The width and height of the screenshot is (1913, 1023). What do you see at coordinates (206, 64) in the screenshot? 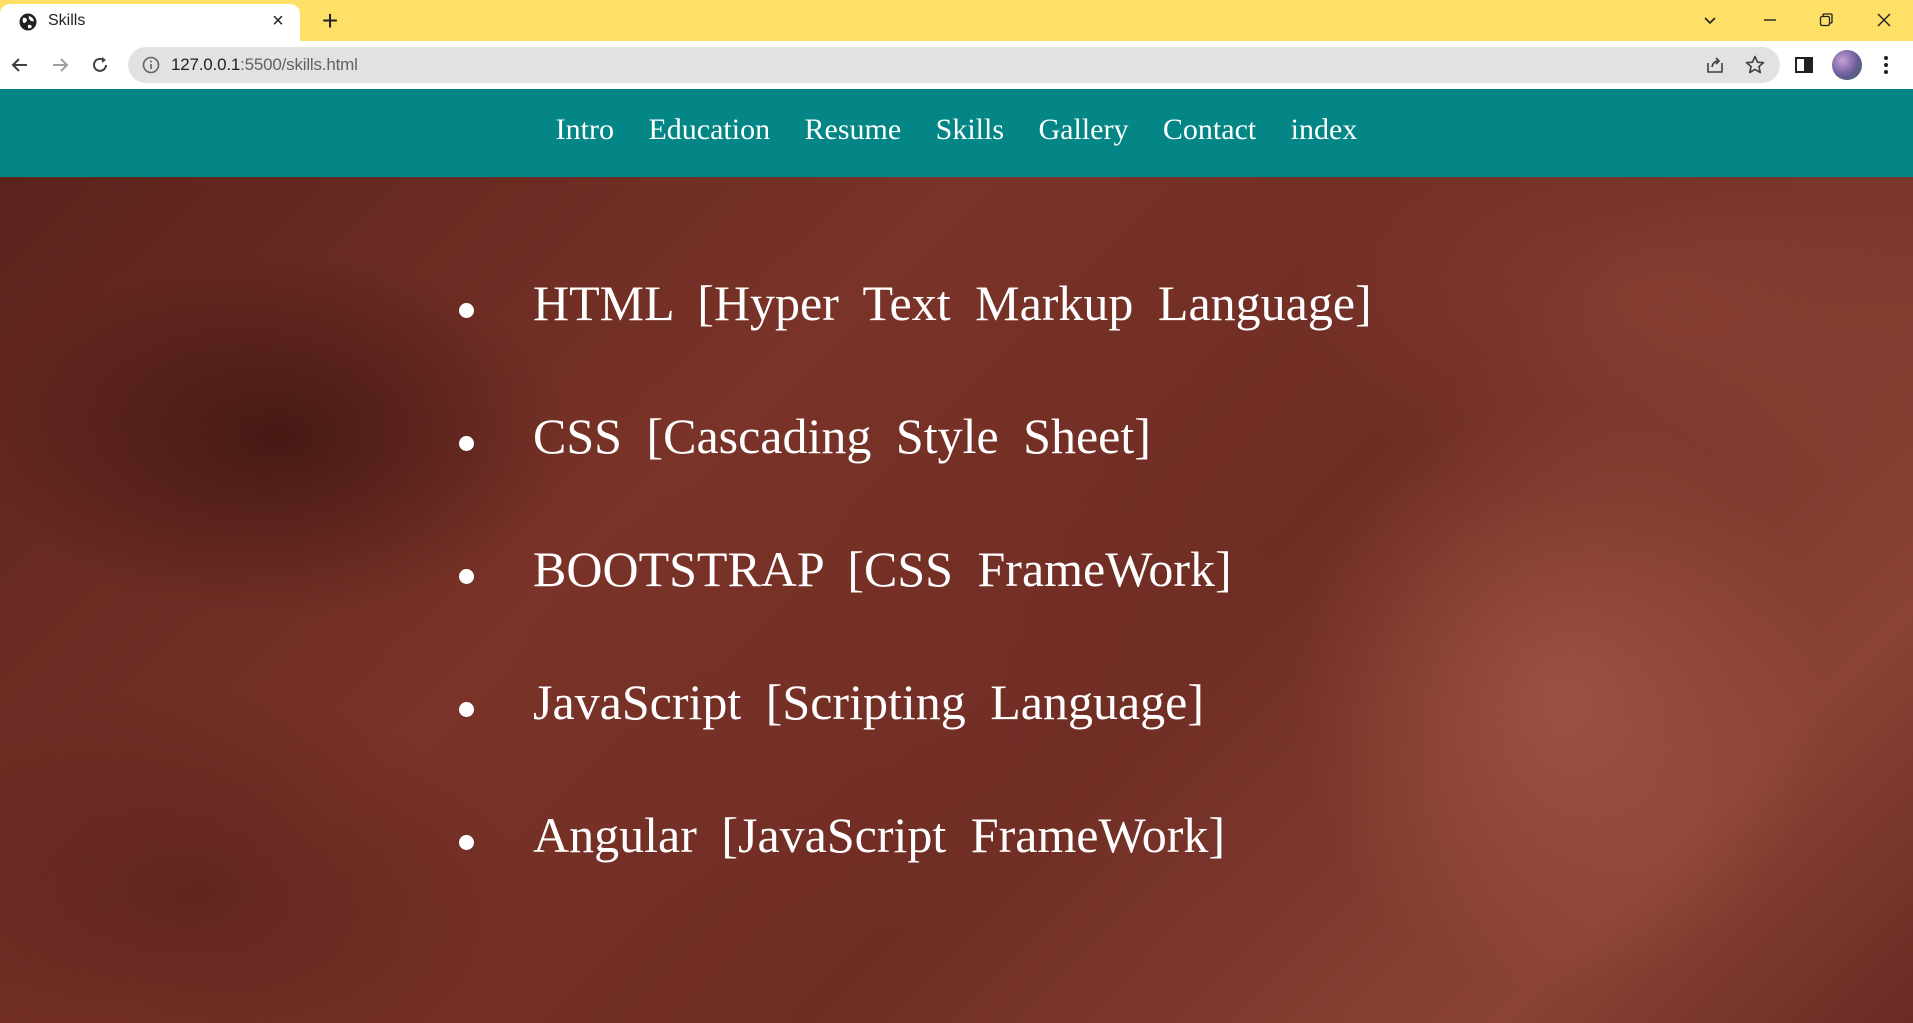
I see `url-host: 127.0.0.1` at bounding box center [206, 64].